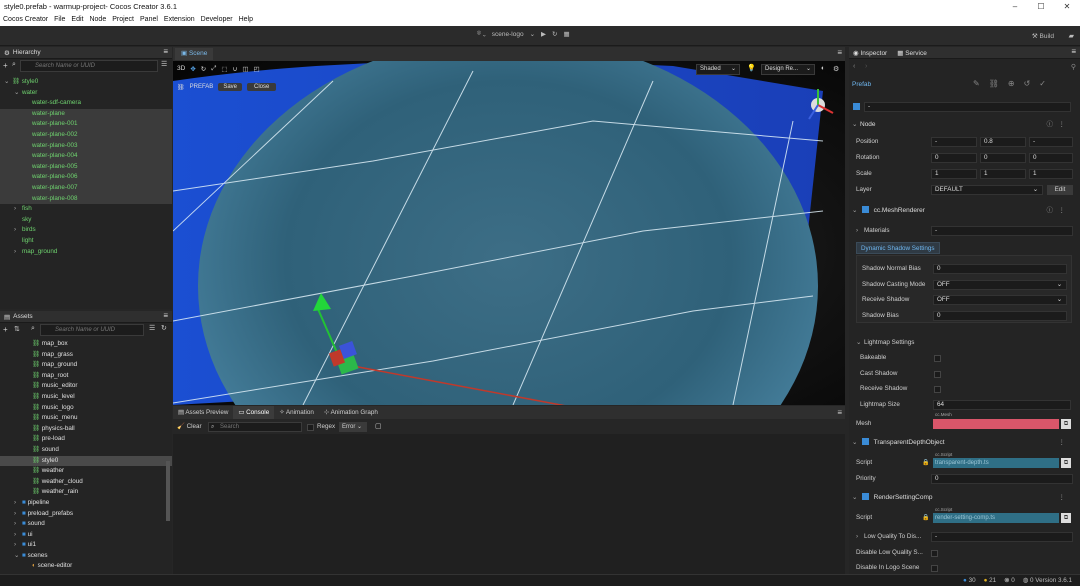  I want to click on tdo-script-field: transparent-depth.ts, so click(996, 463).